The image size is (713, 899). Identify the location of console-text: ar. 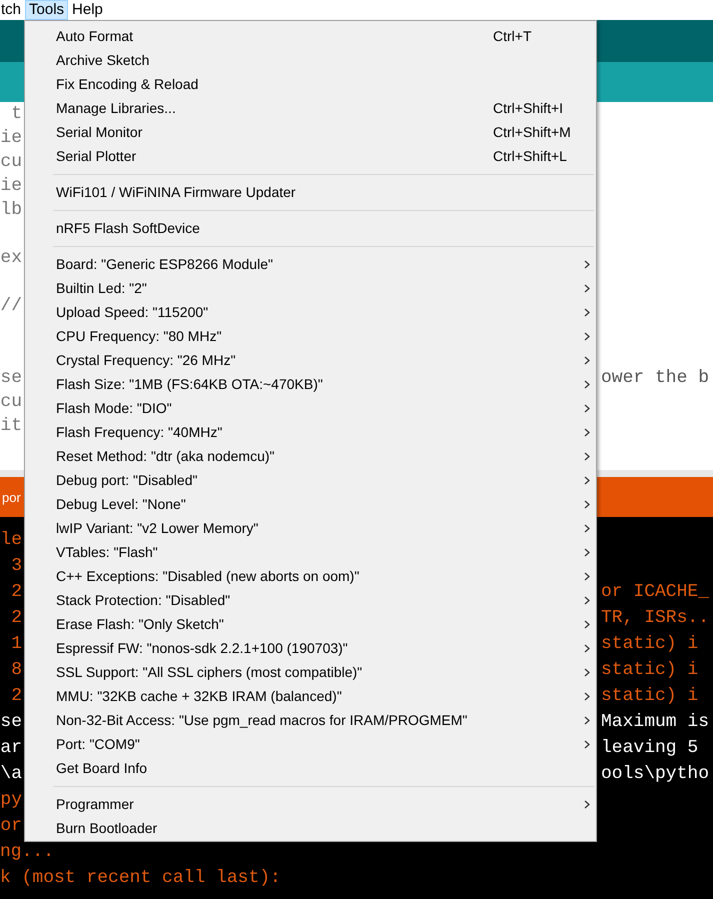
(11, 748).